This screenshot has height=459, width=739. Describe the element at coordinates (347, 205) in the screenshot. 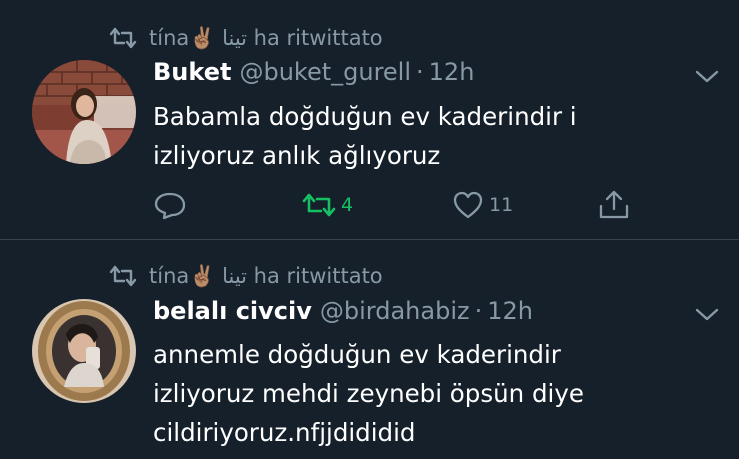

I see `retweet-count: 4` at that location.